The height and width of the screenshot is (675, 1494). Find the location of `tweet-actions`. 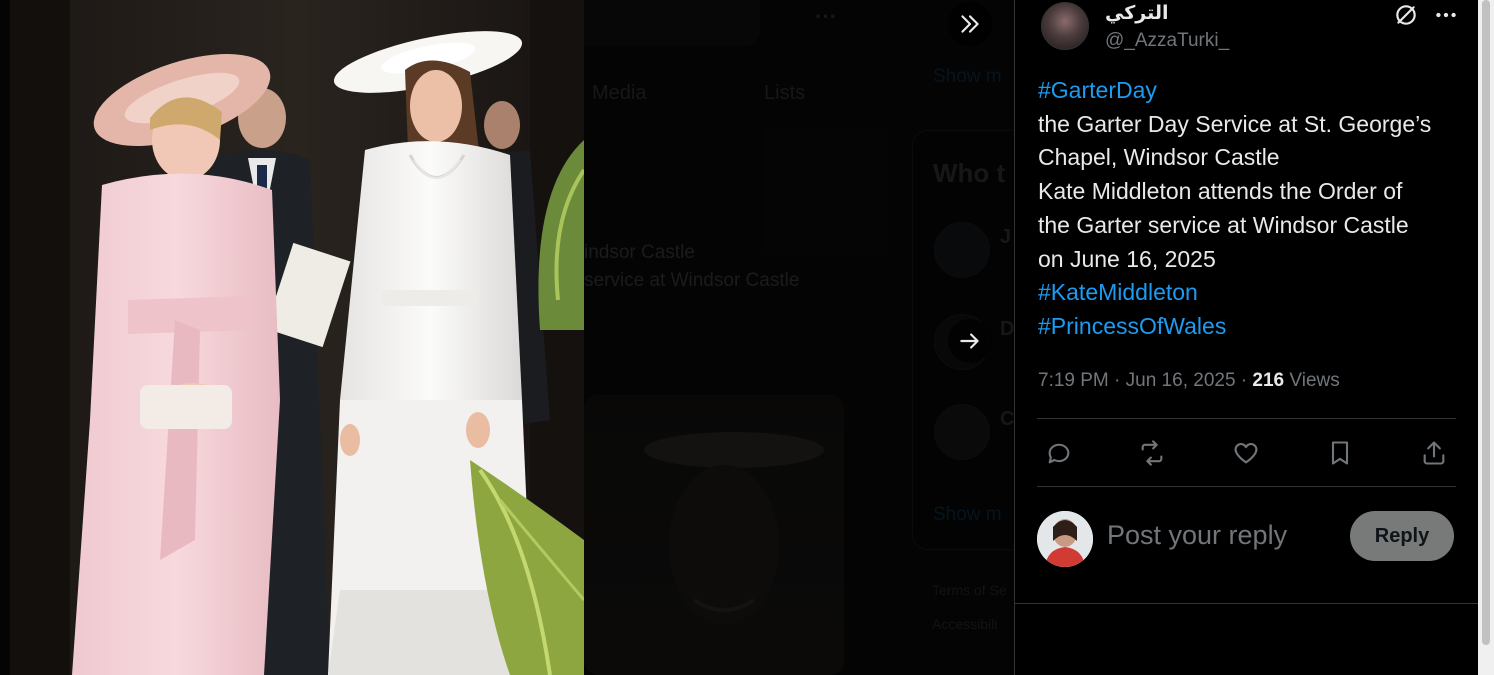

tweet-actions is located at coordinates (1246, 453).